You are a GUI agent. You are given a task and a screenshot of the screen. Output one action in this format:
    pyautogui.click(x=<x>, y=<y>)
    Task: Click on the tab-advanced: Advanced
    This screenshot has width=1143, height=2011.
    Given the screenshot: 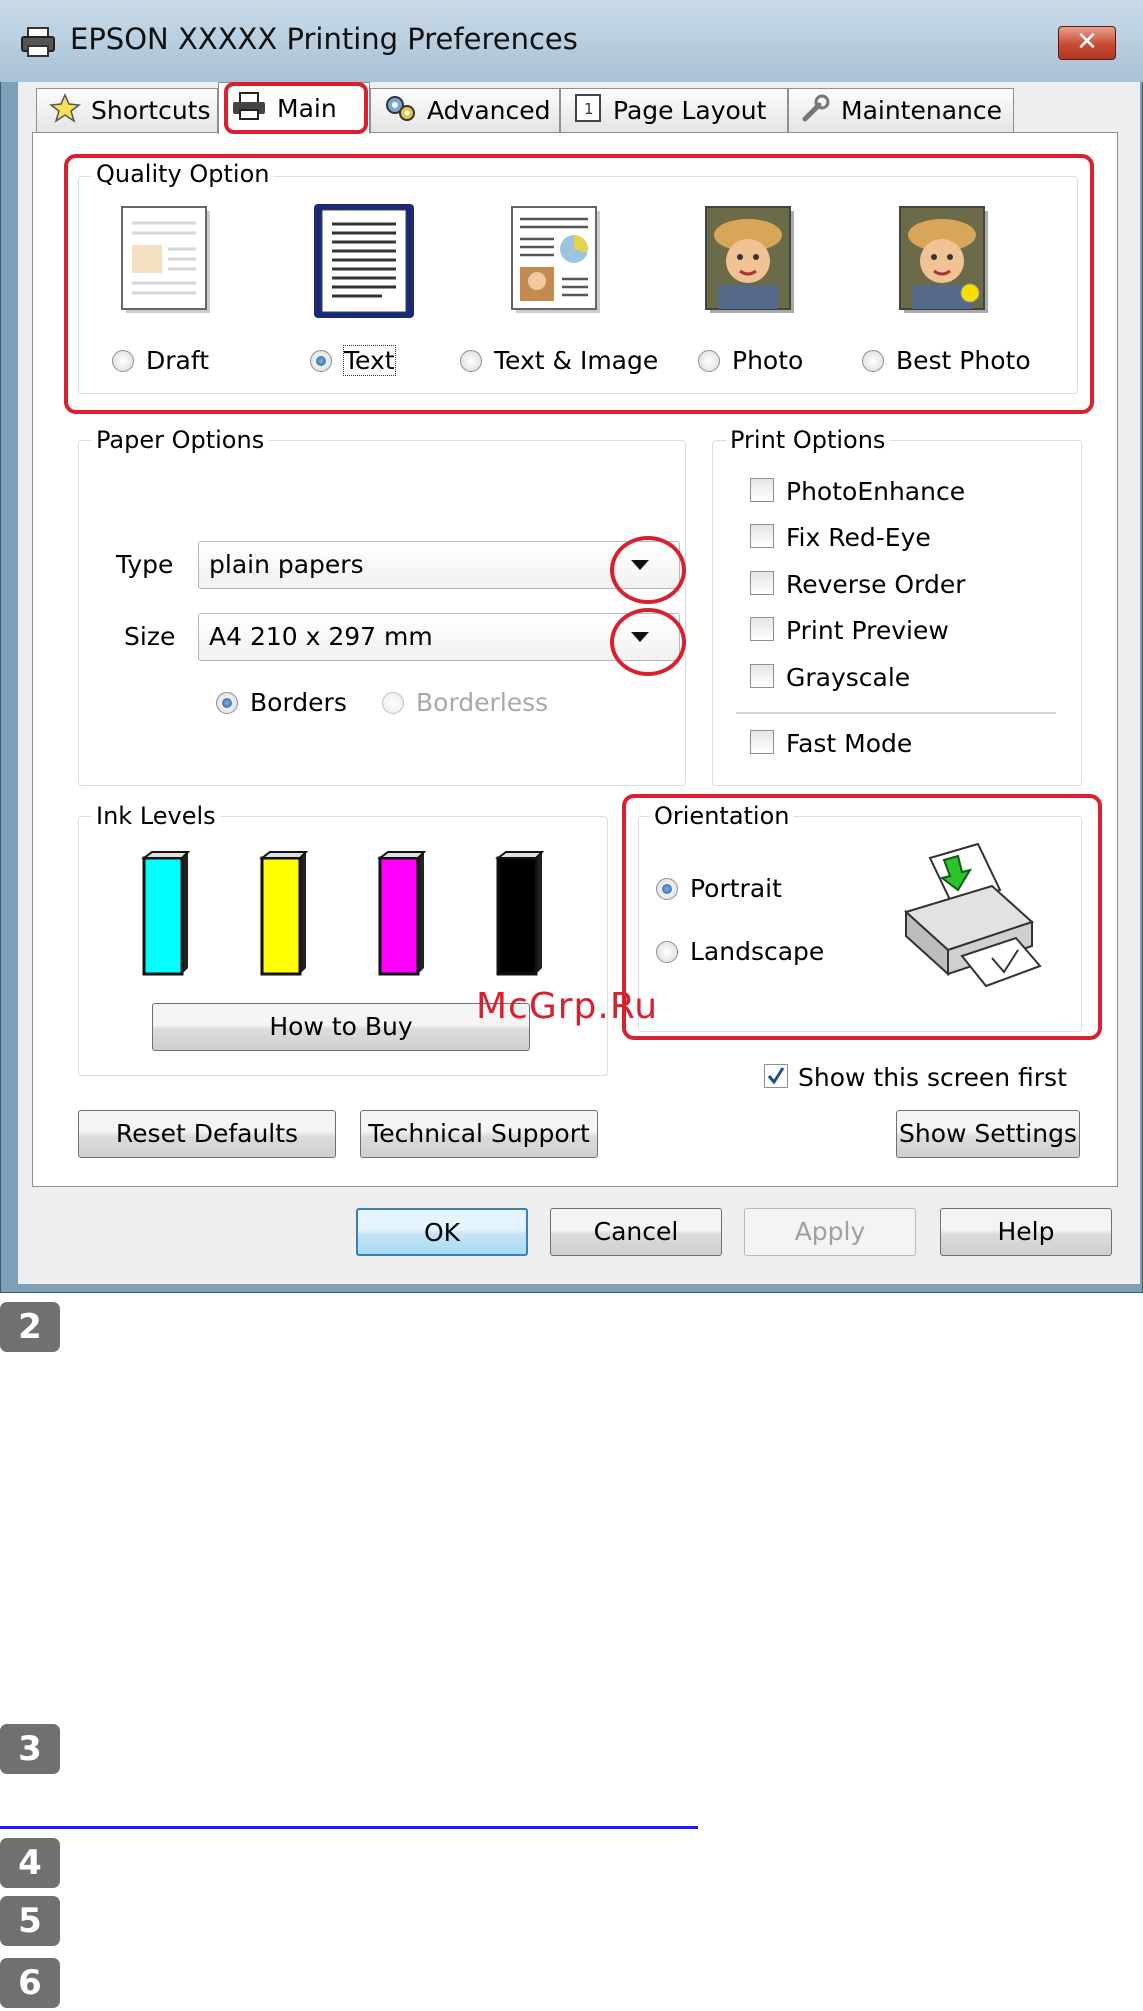 What is the action you would take?
    pyautogui.click(x=465, y=110)
    